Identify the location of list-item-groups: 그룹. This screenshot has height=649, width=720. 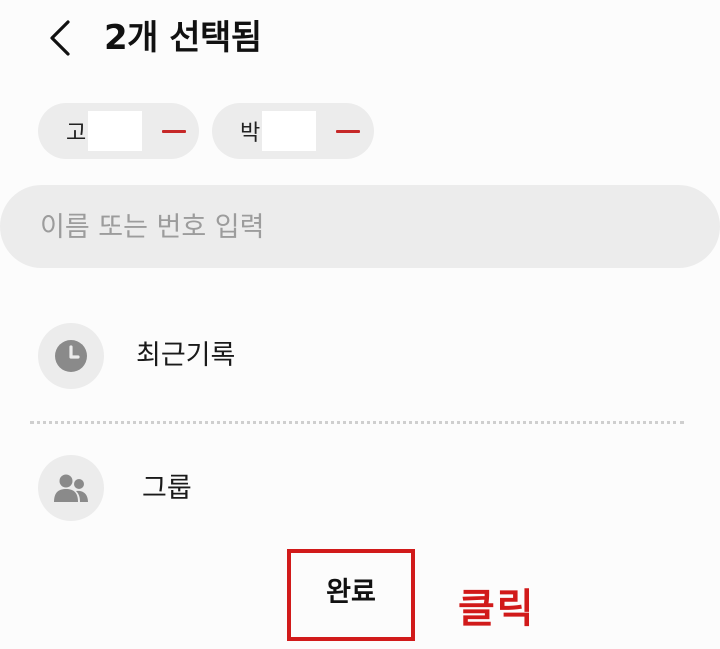
(360, 489).